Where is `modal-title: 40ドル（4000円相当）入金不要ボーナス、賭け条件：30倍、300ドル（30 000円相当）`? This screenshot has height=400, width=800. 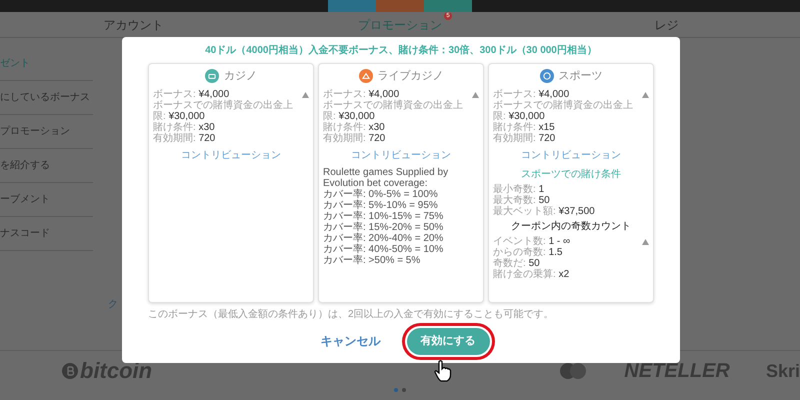
modal-title: 40ドル（4000円相当）入金不要ボーナス、賭け条件：30倍、300ドル（30 000円相当） is located at coordinates (401, 51).